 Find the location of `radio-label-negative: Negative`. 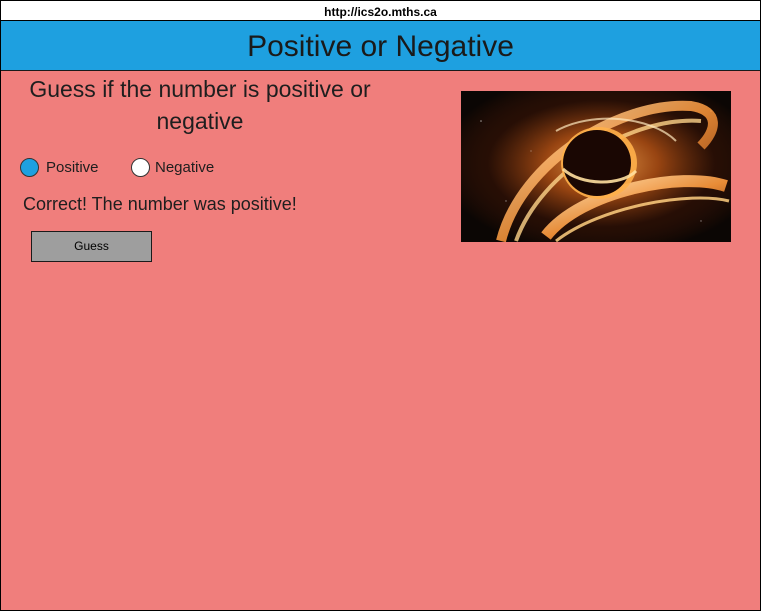

radio-label-negative: Negative is located at coordinates (184, 167).